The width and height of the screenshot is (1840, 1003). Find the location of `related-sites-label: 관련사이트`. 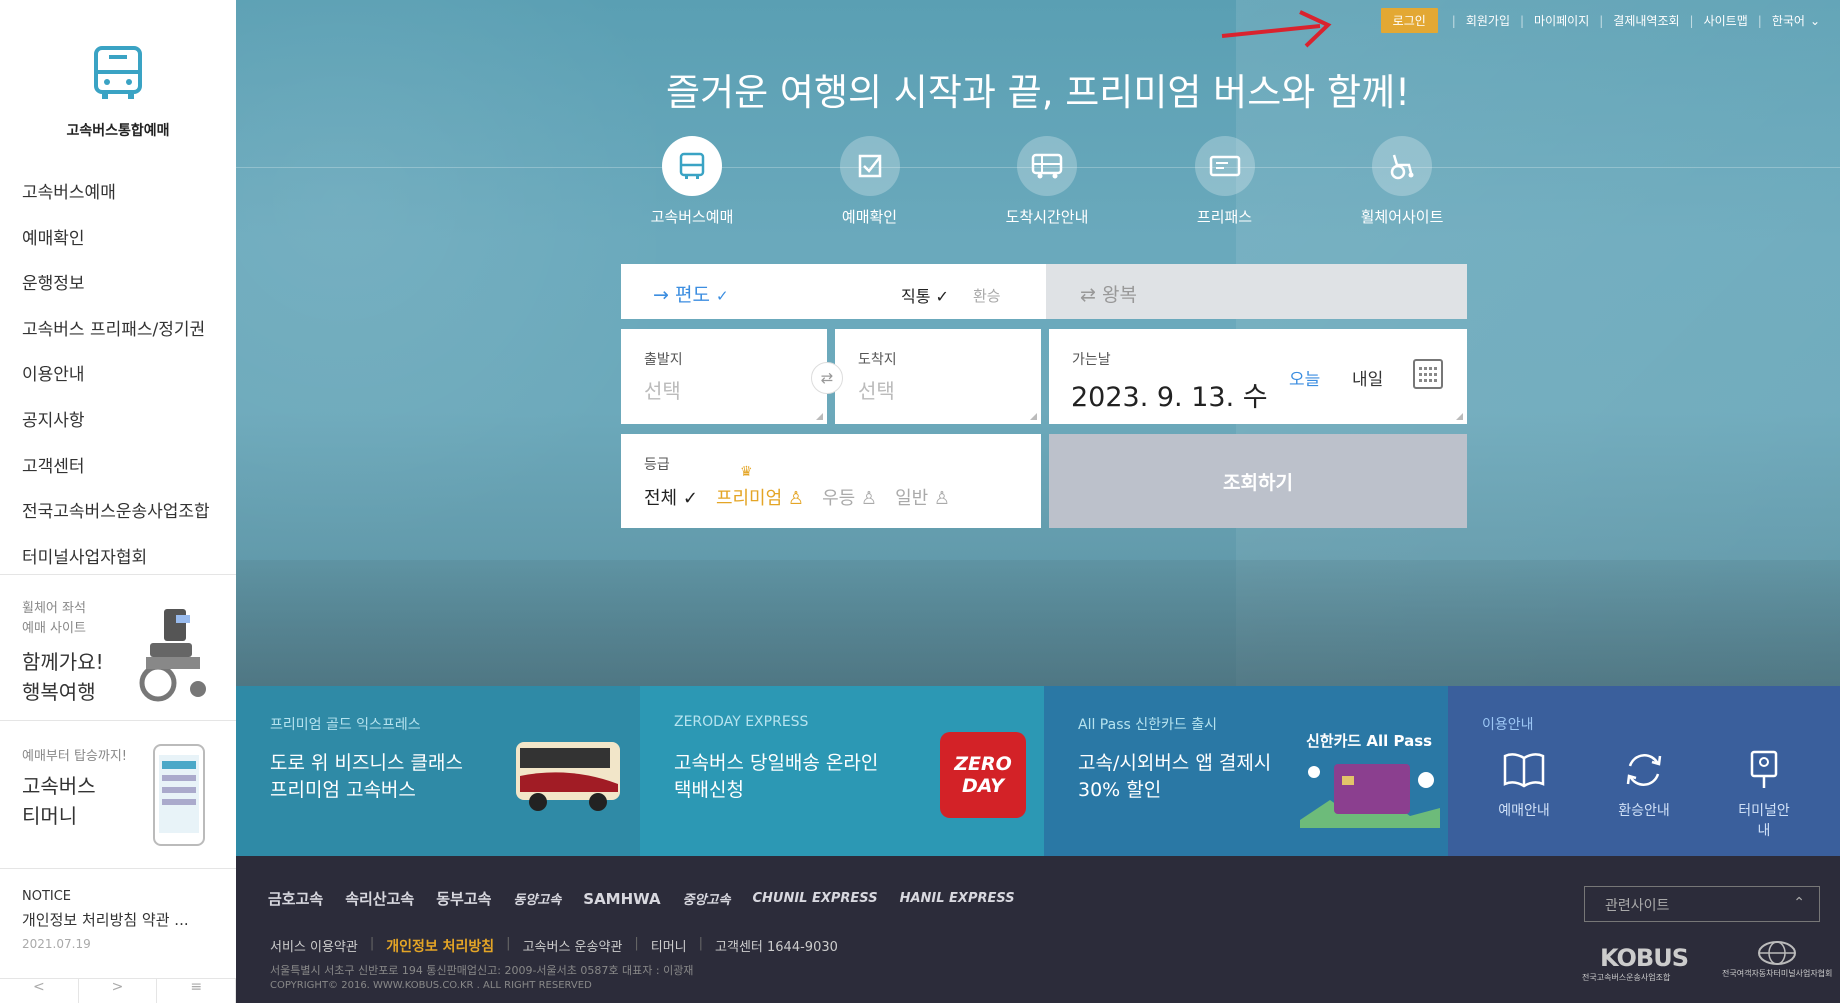

related-sites-label: 관련사이트 is located at coordinates (1637, 906).